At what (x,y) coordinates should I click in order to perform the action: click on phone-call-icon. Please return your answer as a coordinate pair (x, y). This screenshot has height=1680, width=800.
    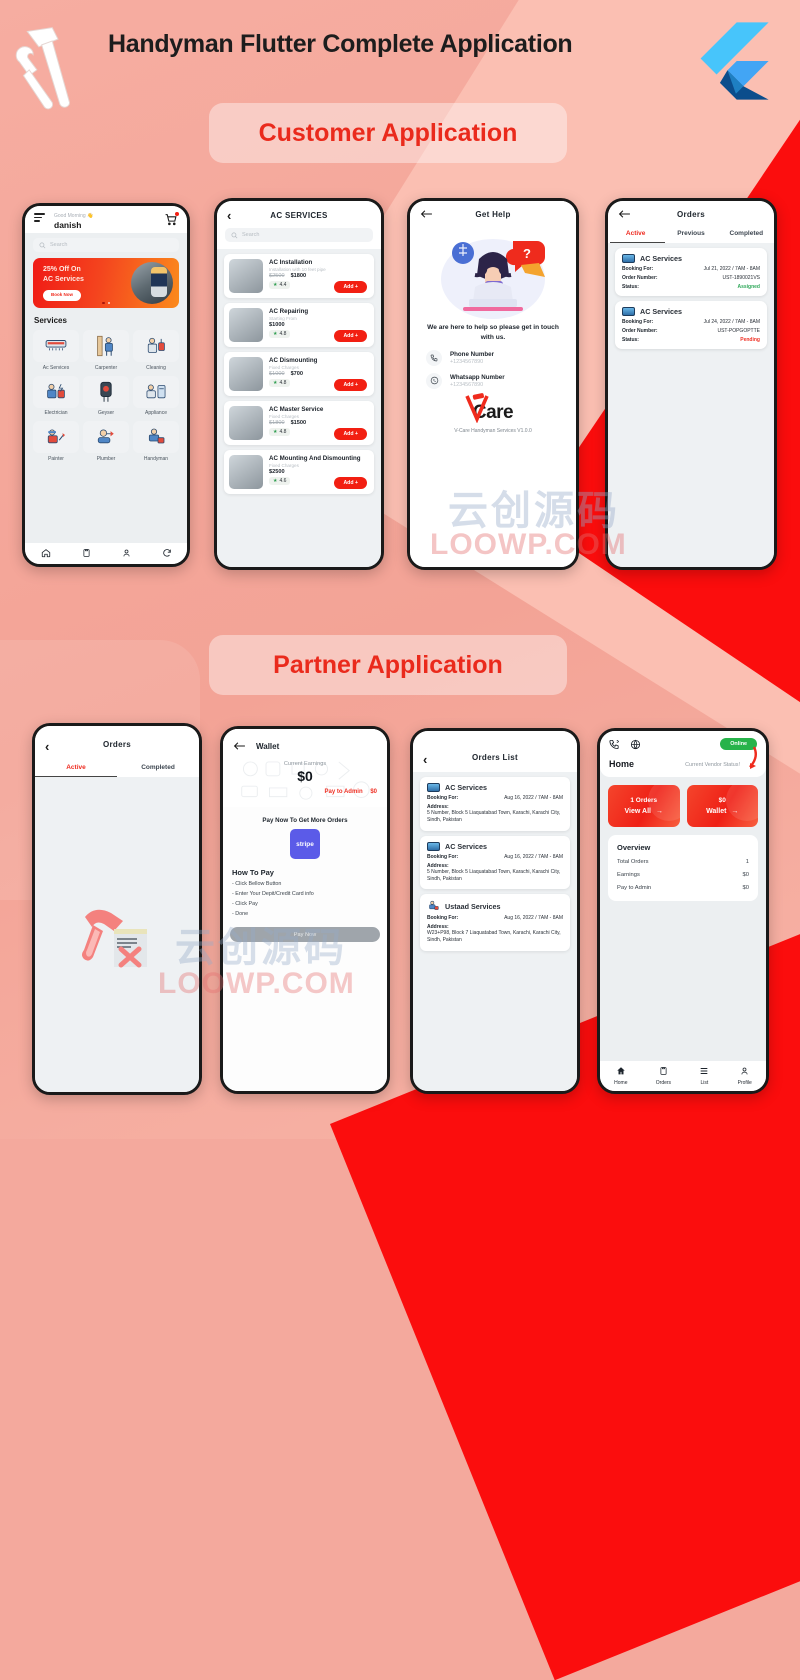
    Looking at the image, I should click on (614, 744).